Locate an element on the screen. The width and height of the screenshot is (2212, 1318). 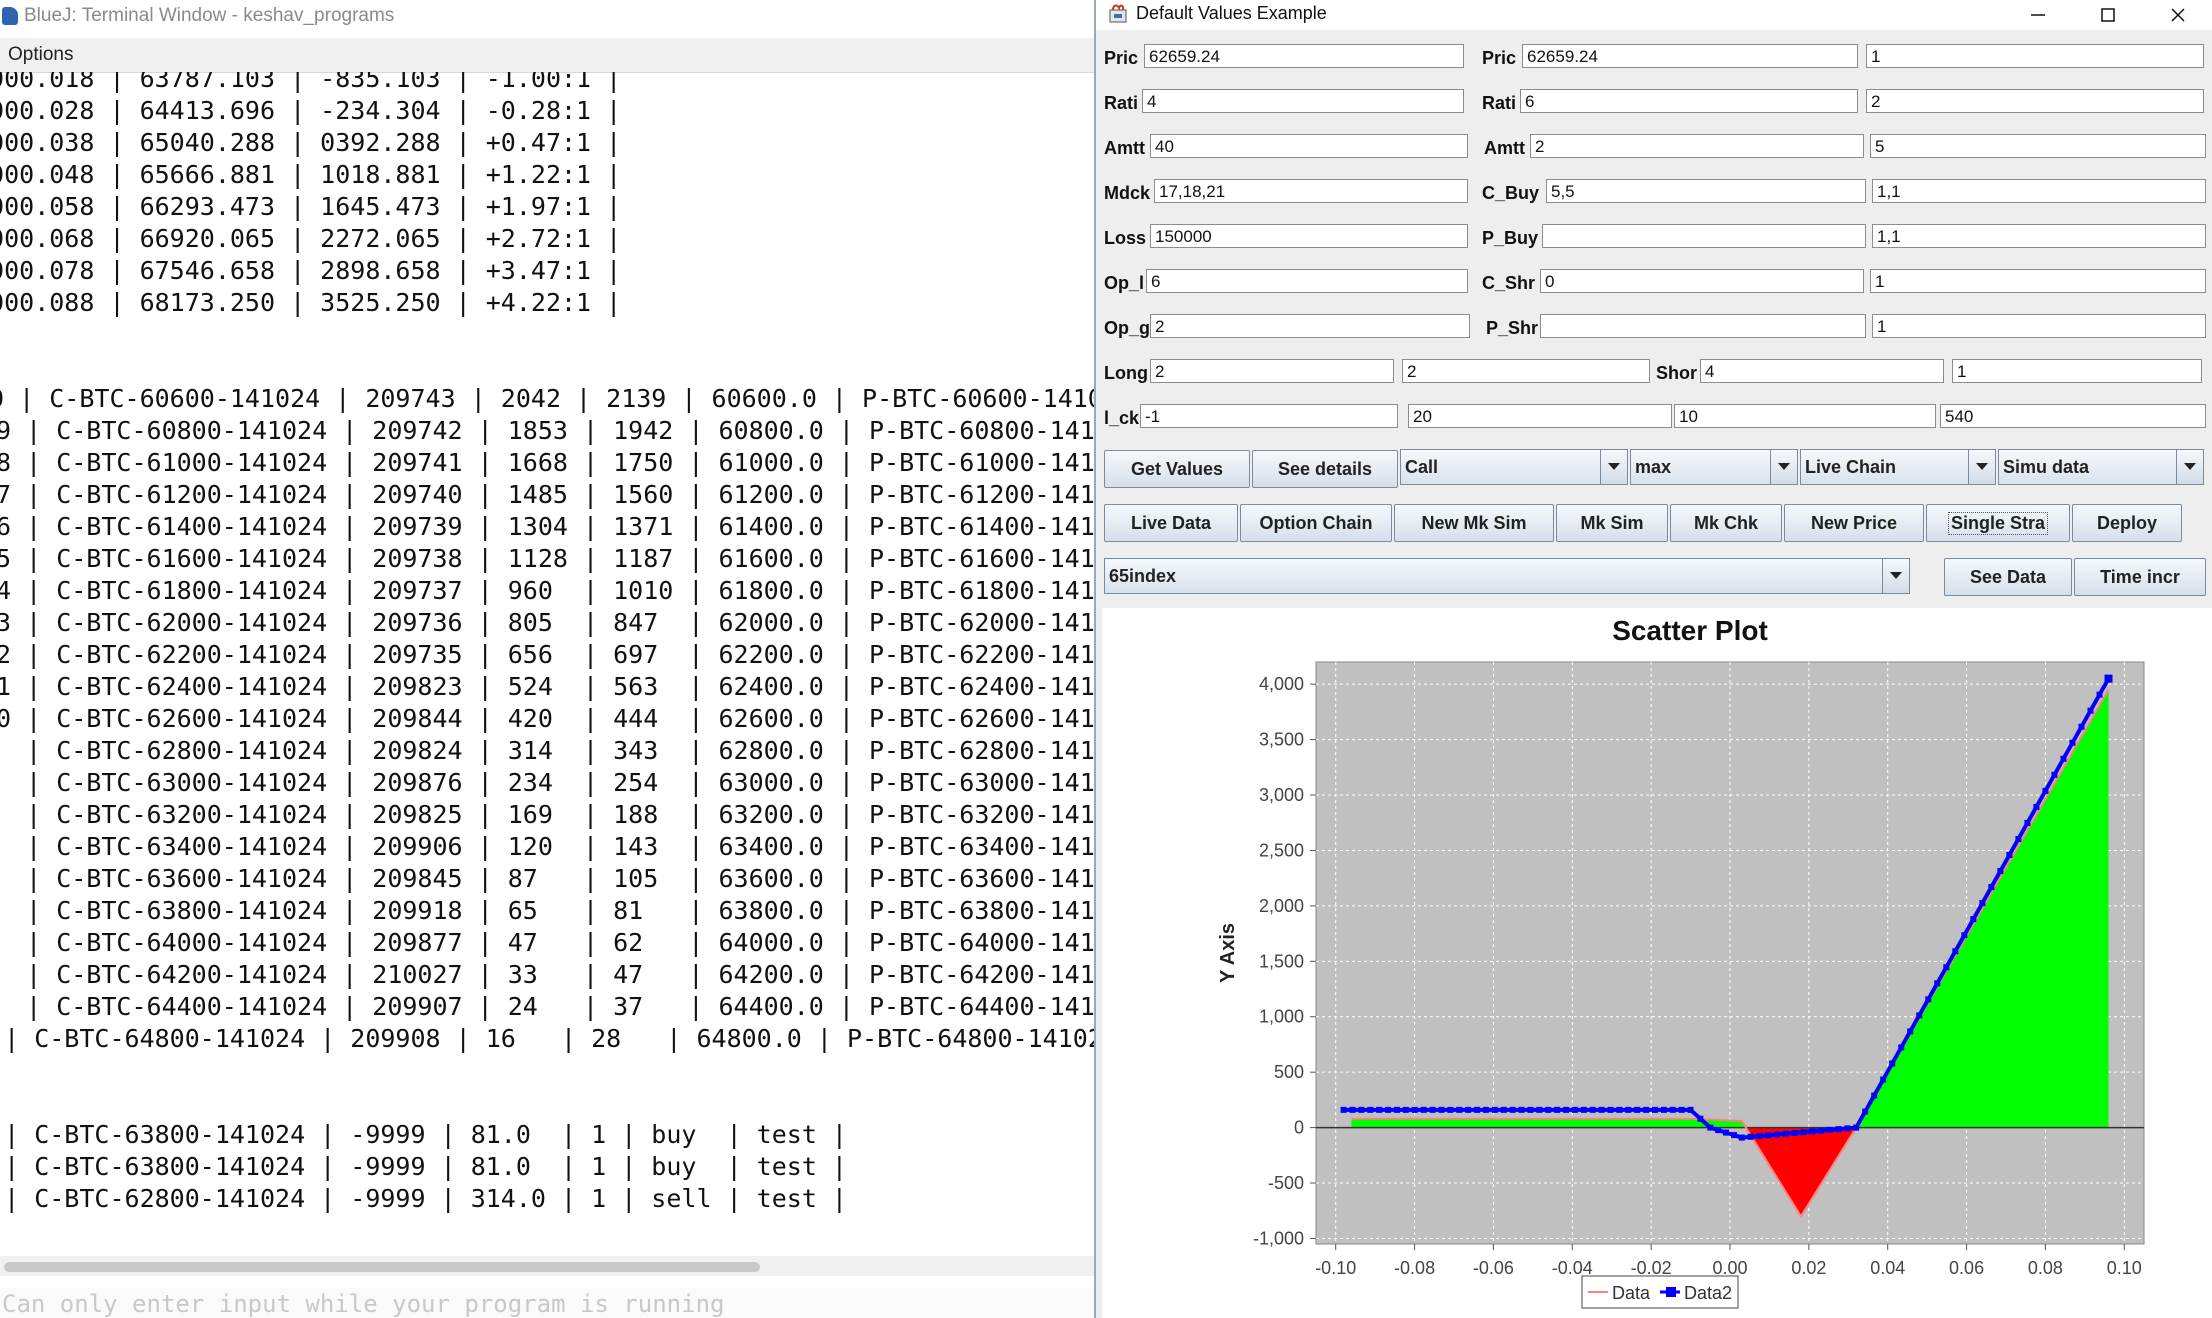
shor-field: 4 is located at coordinates (1822, 371).